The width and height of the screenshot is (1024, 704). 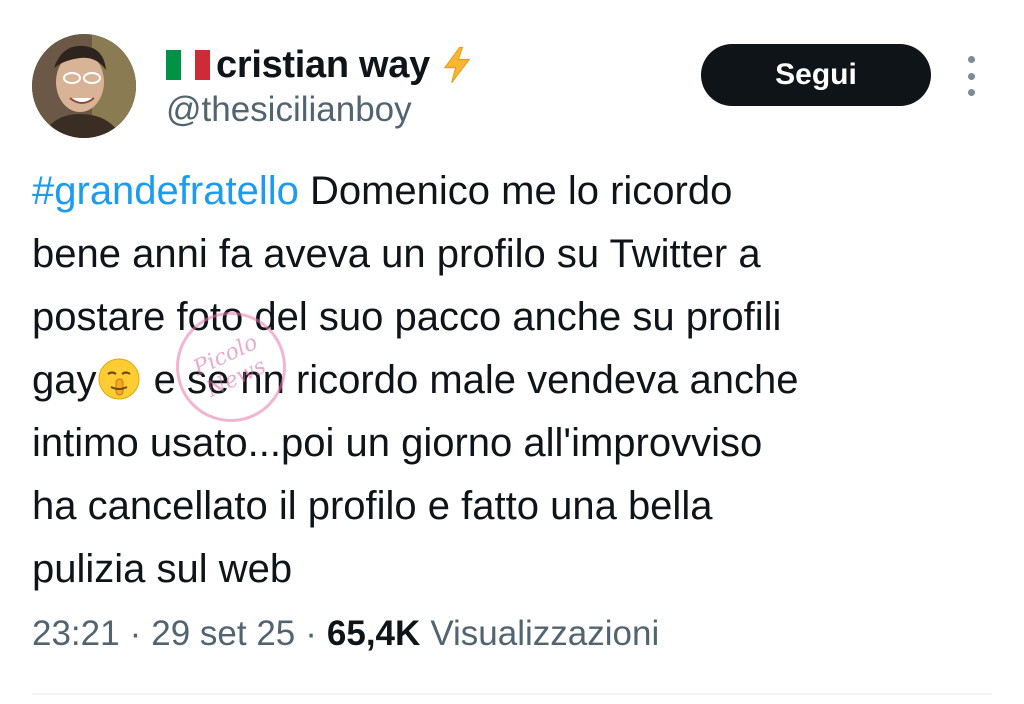 I want to click on tweet-line: #grandefratello Domenico me lo ricordo, so click(x=512, y=191).